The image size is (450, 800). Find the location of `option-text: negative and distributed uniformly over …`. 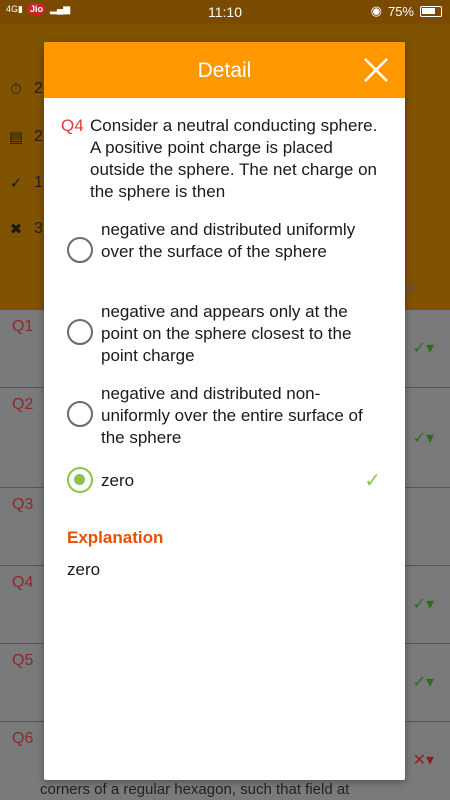

option-text: negative and distributed uniformly over … is located at coordinates (228, 240).